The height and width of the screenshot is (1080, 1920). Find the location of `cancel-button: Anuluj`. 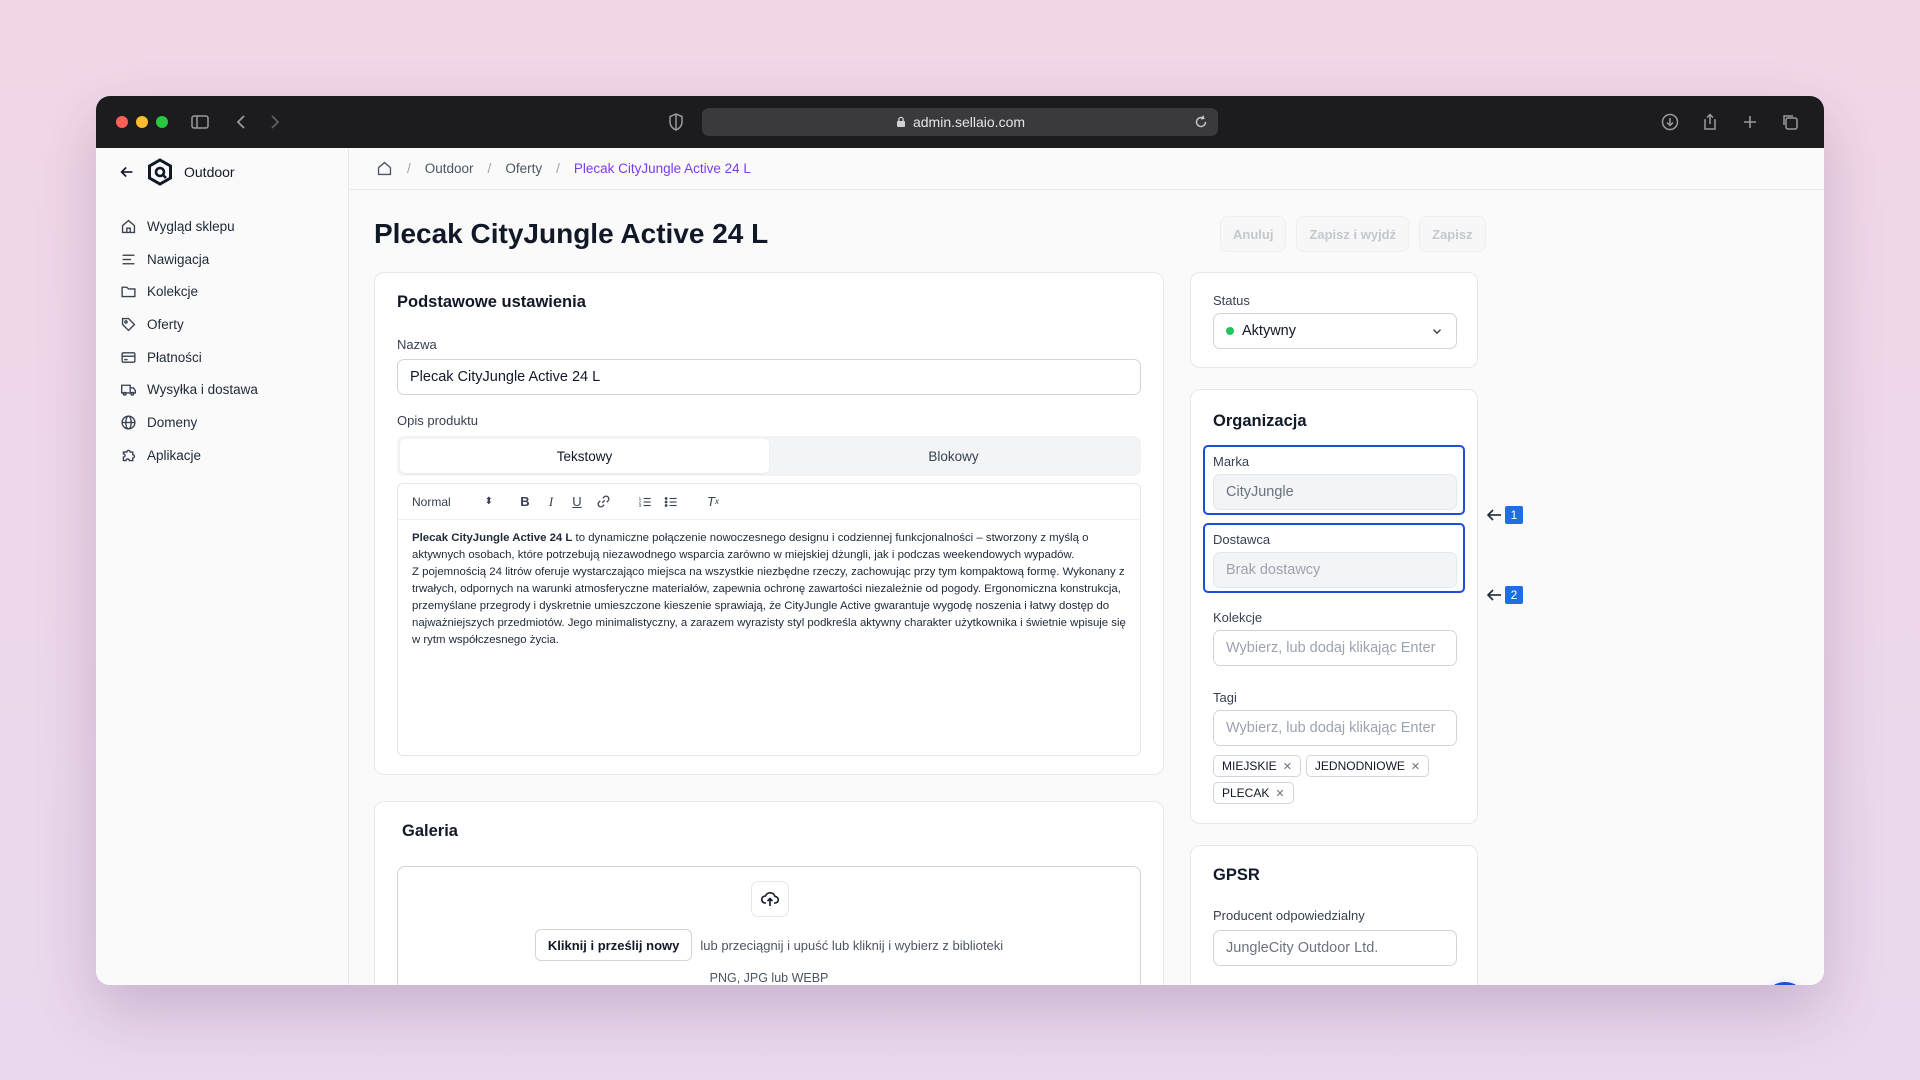

cancel-button: Anuluj is located at coordinates (1253, 234).